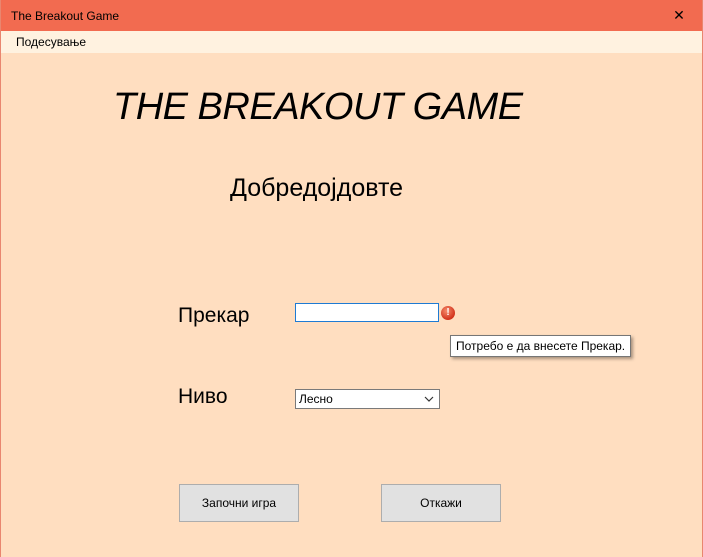 The image size is (703, 557). I want to click on start-game-label: Започни игра, so click(239, 503).